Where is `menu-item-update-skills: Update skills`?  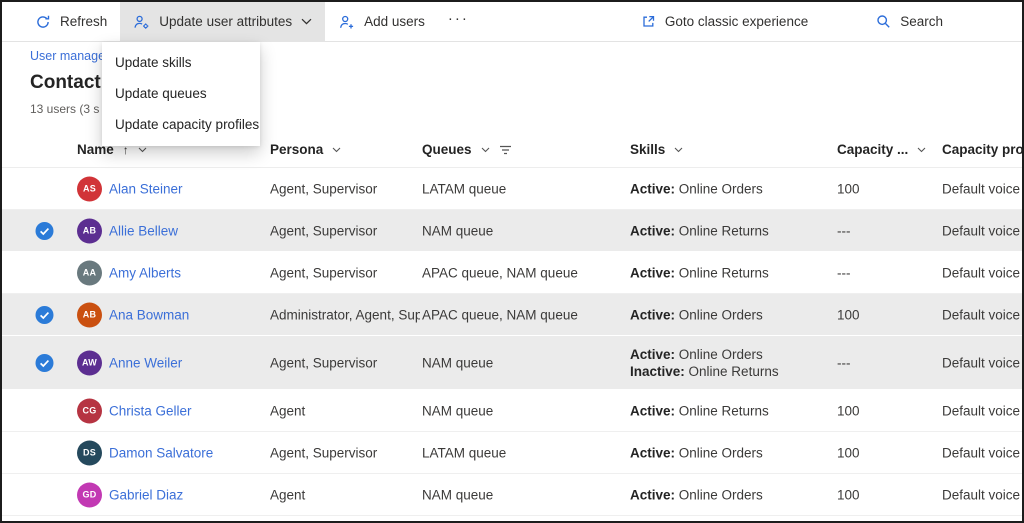
menu-item-update-skills: Update skills is located at coordinates (181, 62).